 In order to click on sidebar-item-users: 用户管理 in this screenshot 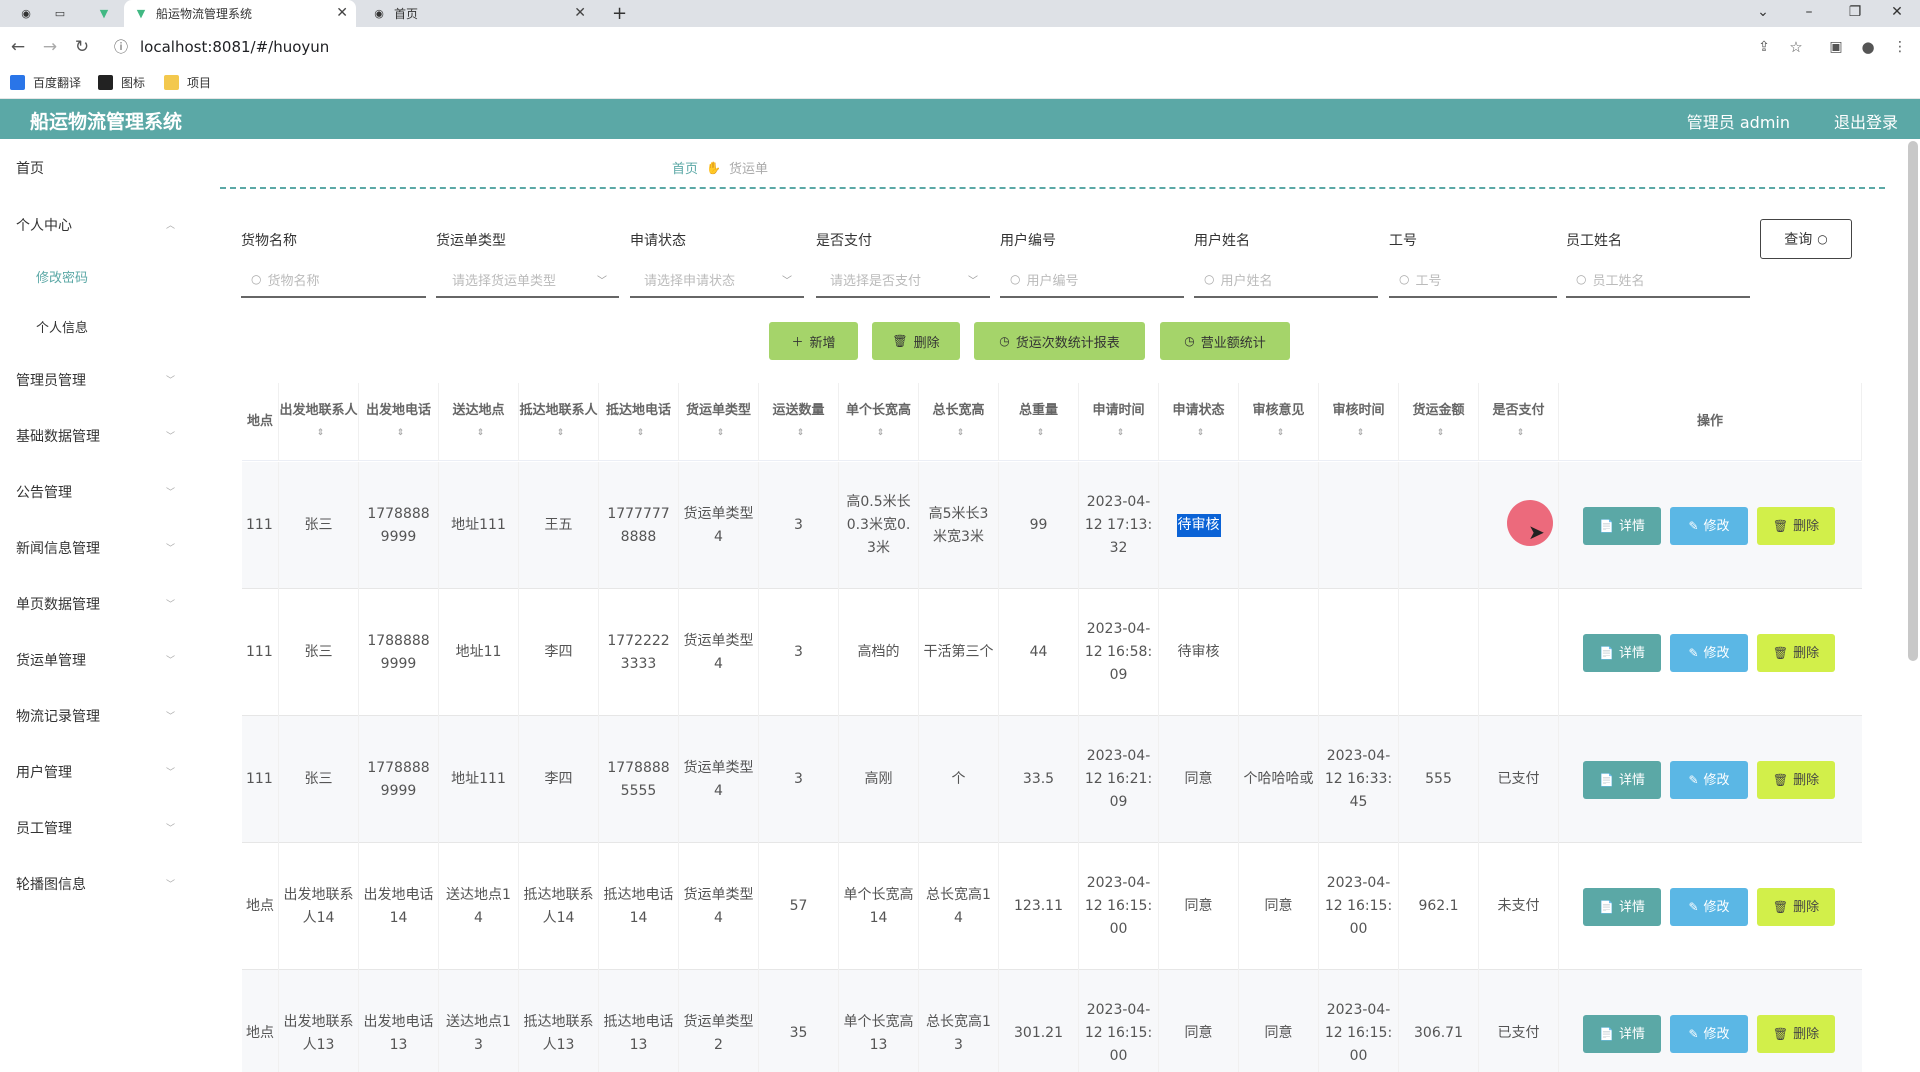, I will do `click(44, 772)`.